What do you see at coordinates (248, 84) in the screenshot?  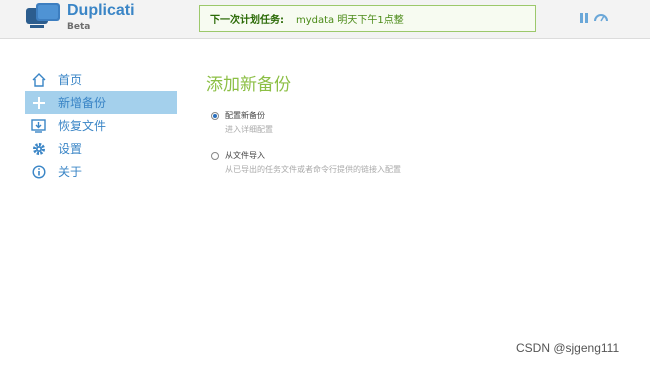 I see `page-title: 添加新备份` at bounding box center [248, 84].